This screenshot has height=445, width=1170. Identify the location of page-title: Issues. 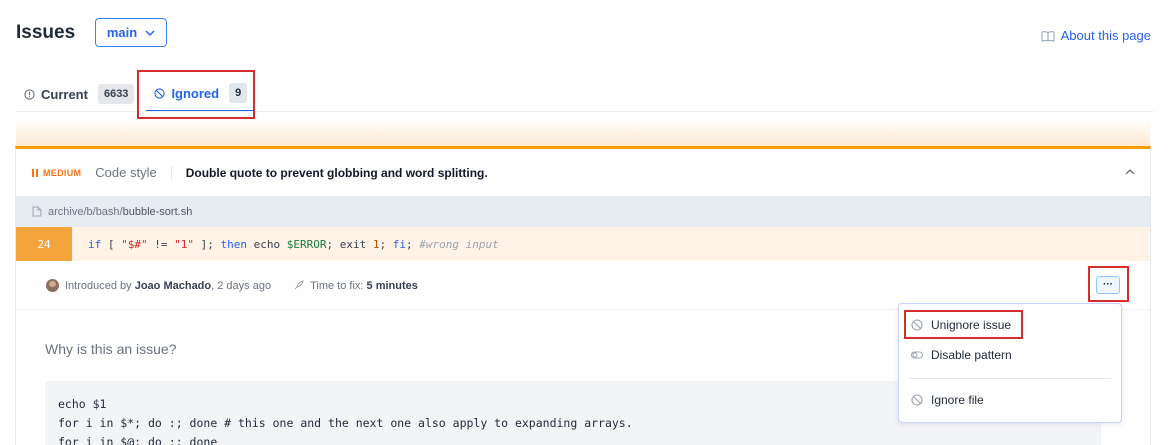
(46, 32).